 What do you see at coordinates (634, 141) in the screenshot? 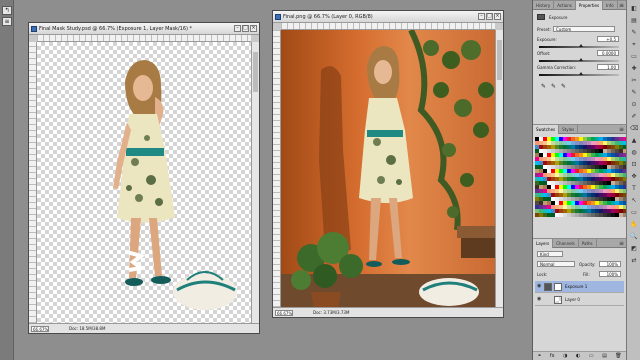
I see `tool-icon: ▲` at bounding box center [634, 141].